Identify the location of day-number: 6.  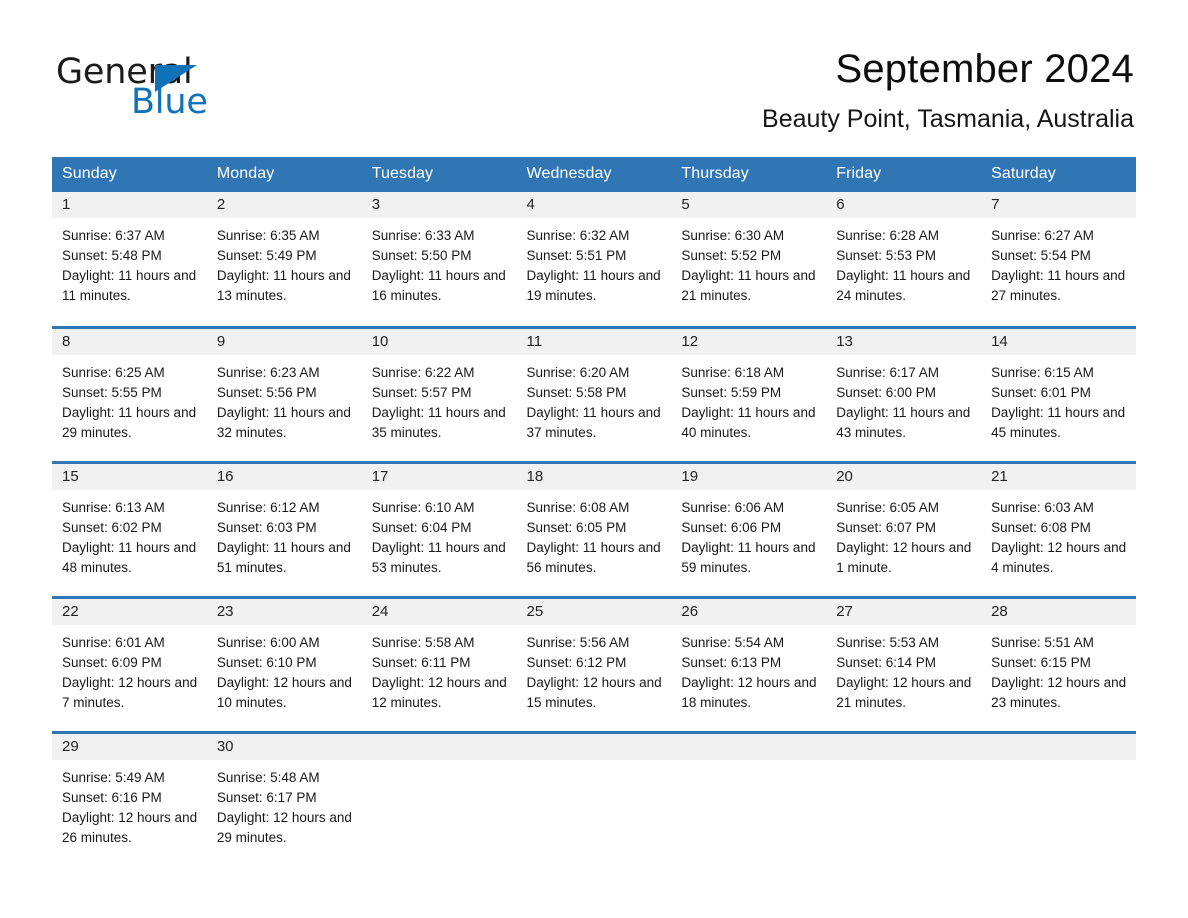
(904, 205).